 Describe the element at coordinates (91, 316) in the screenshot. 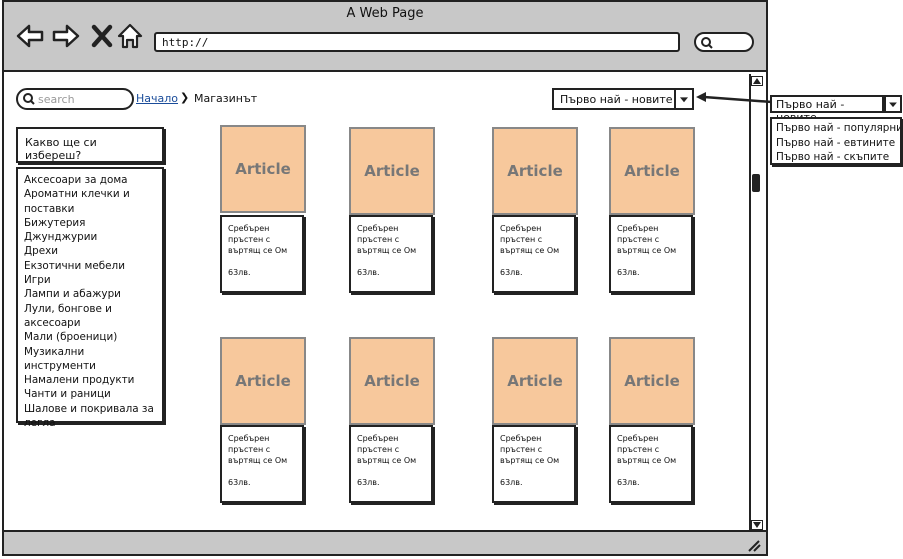

I see `category-item: Лули, бонгове и аксесоари` at that location.